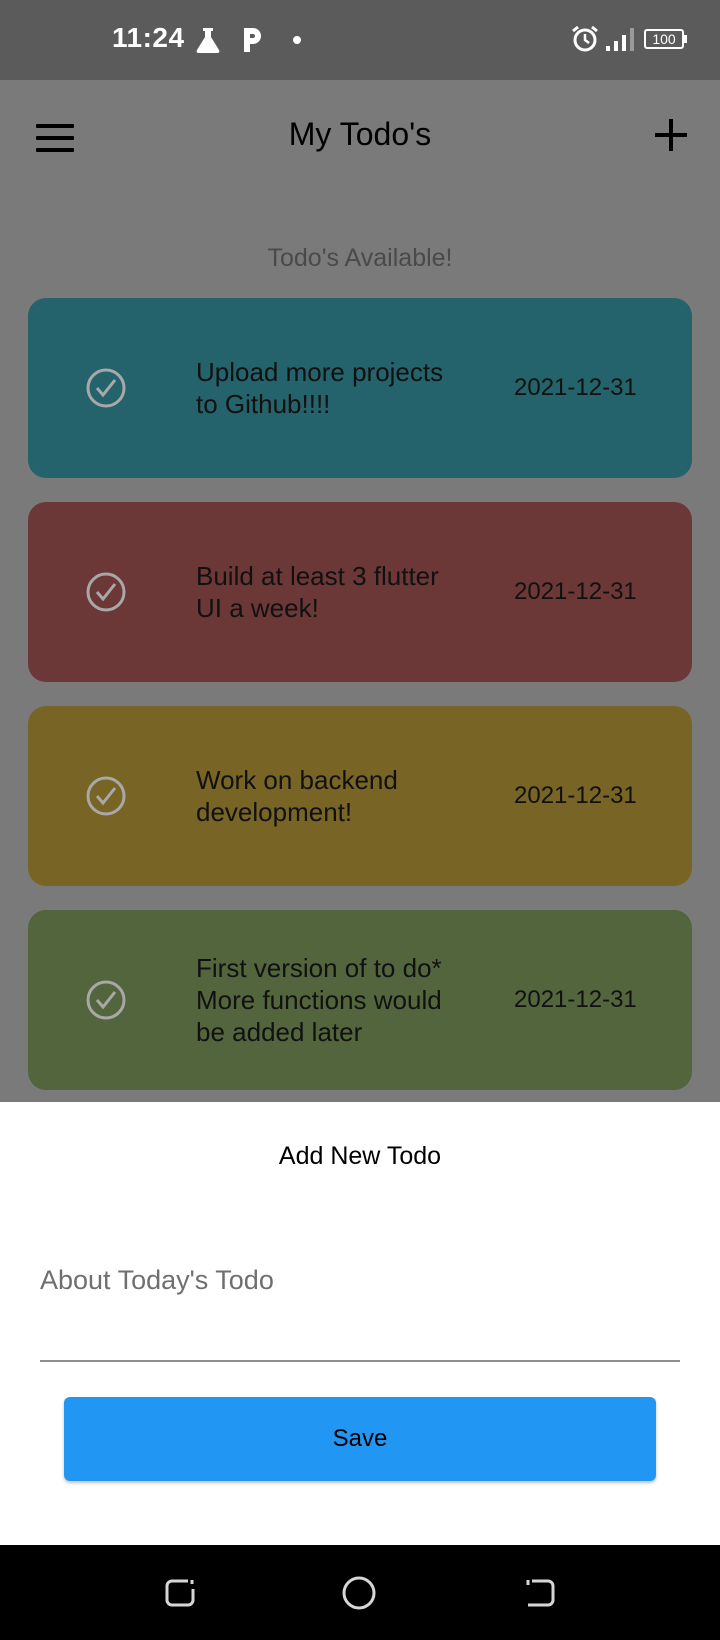 The height and width of the screenshot is (1640, 720). Describe the element at coordinates (540, 1593) in the screenshot. I see `back-icon` at that location.